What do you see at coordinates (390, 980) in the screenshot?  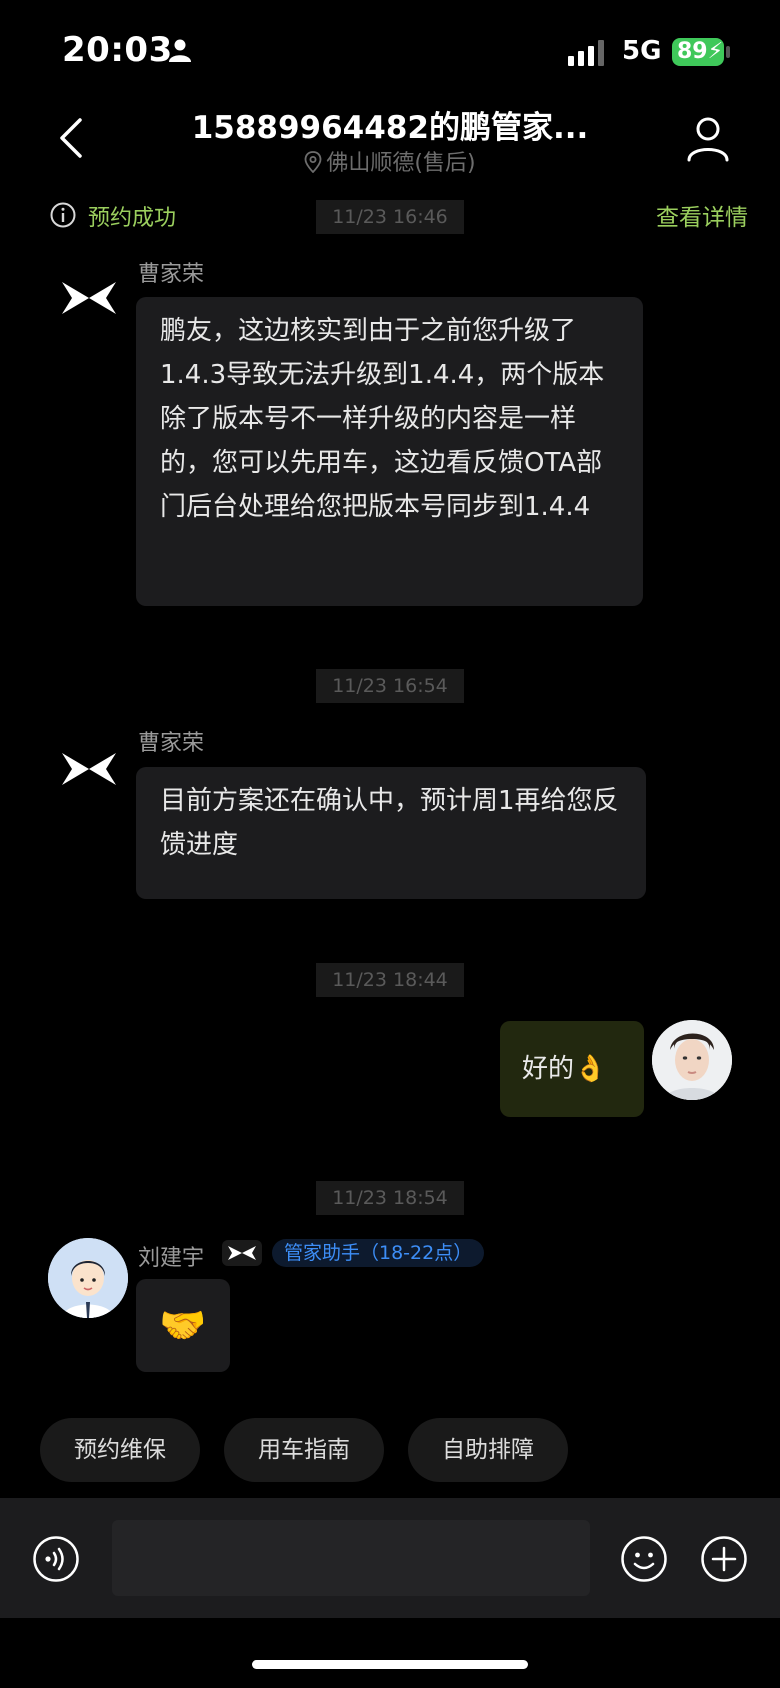 I see `timestamp-chip: 11/23 18:44` at bounding box center [390, 980].